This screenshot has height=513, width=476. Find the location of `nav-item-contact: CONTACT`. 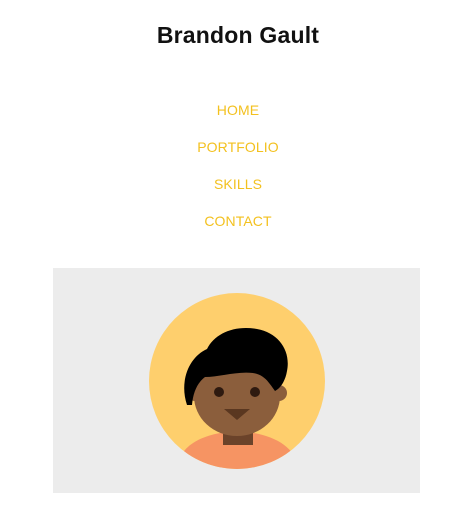

nav-item-contact: CONTACT is located at coordinates (238, 228).